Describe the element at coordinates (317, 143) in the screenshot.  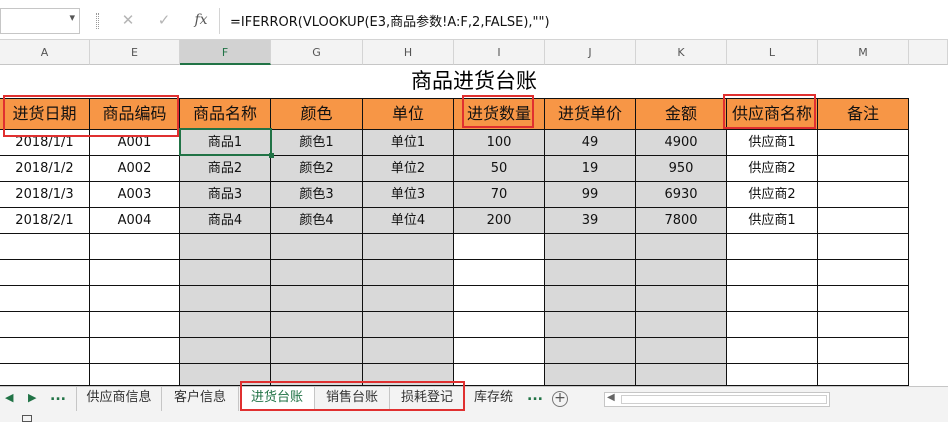
I see `table-cell: 颜色1` at that location.